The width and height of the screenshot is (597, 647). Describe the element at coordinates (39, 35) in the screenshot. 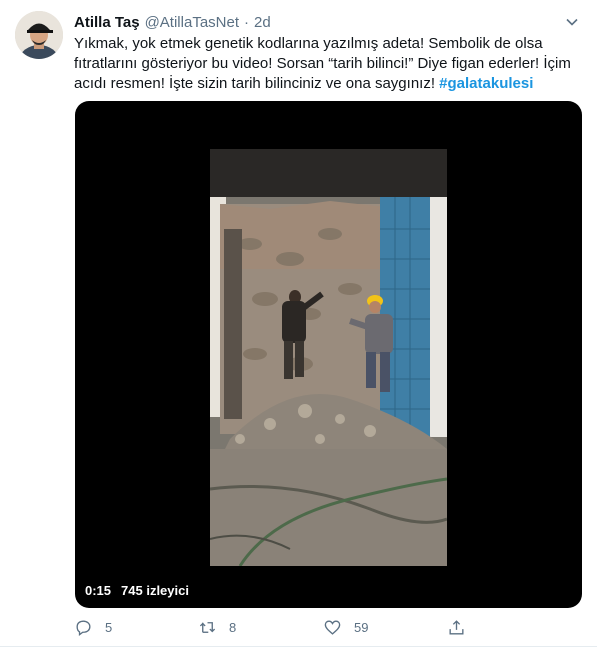

I see `avatar` at that location.